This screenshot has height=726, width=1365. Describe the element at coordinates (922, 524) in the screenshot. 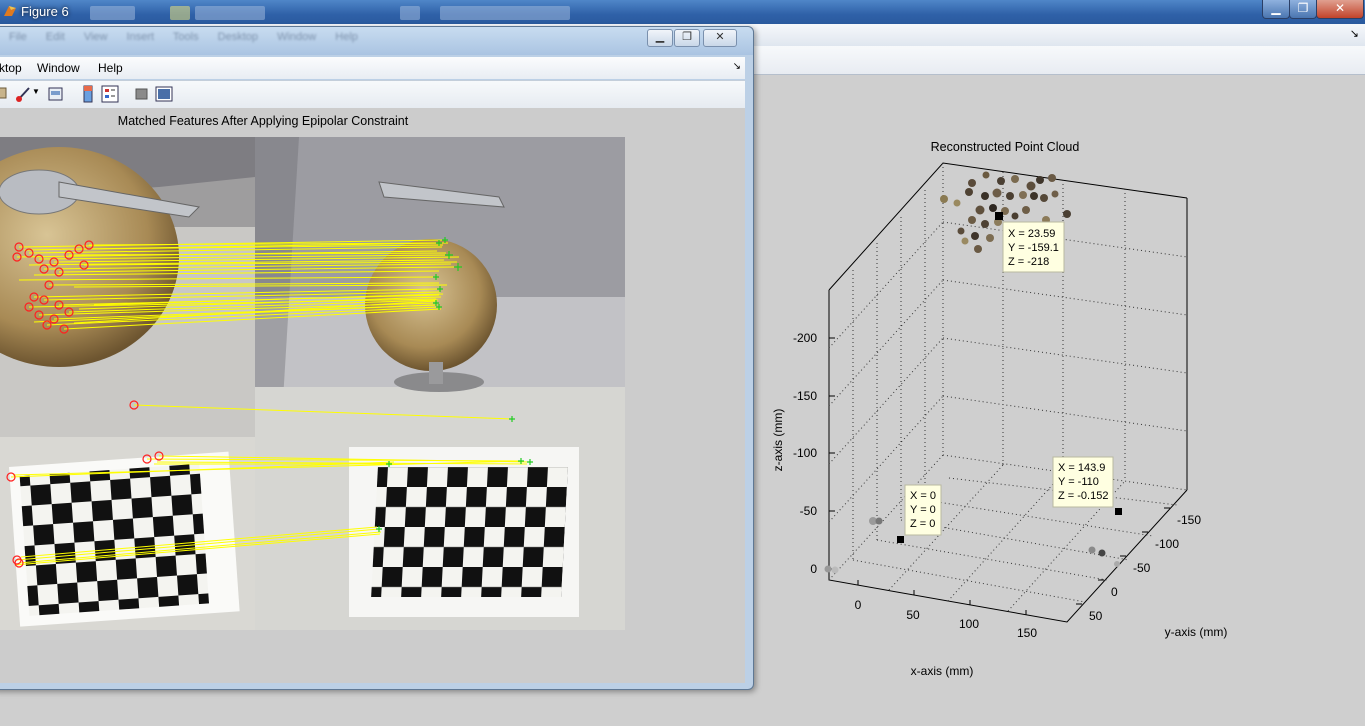

I see `datatip-line: Z = 0` at that location.